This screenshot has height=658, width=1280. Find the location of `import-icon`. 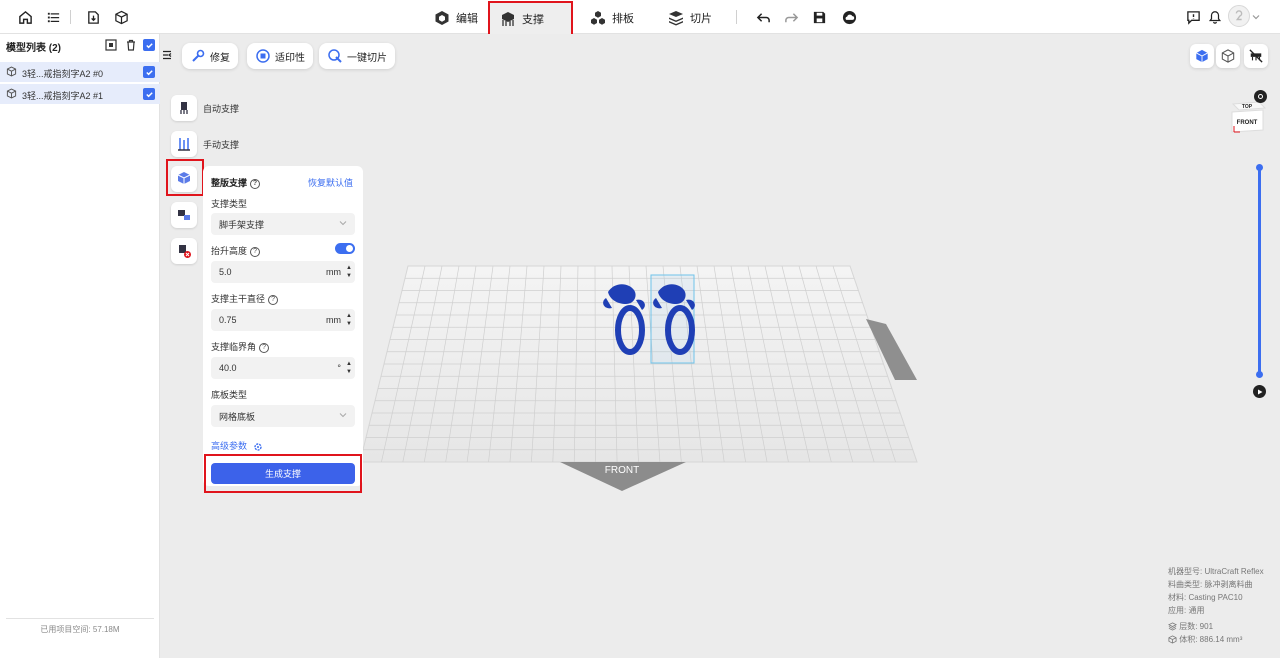

import-icon is located at coordinates (93, 17).